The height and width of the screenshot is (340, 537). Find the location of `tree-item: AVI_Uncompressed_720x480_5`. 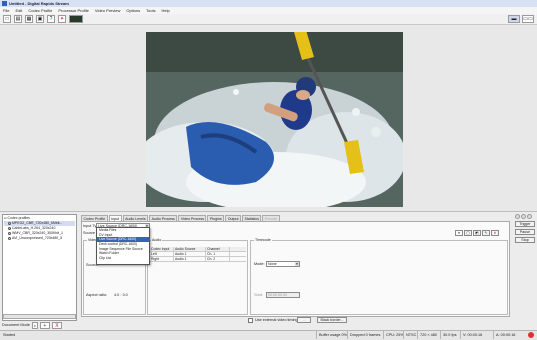

tree-item: AVI_Uncompressed_720x480_5 is located at coordinates (39, 238).